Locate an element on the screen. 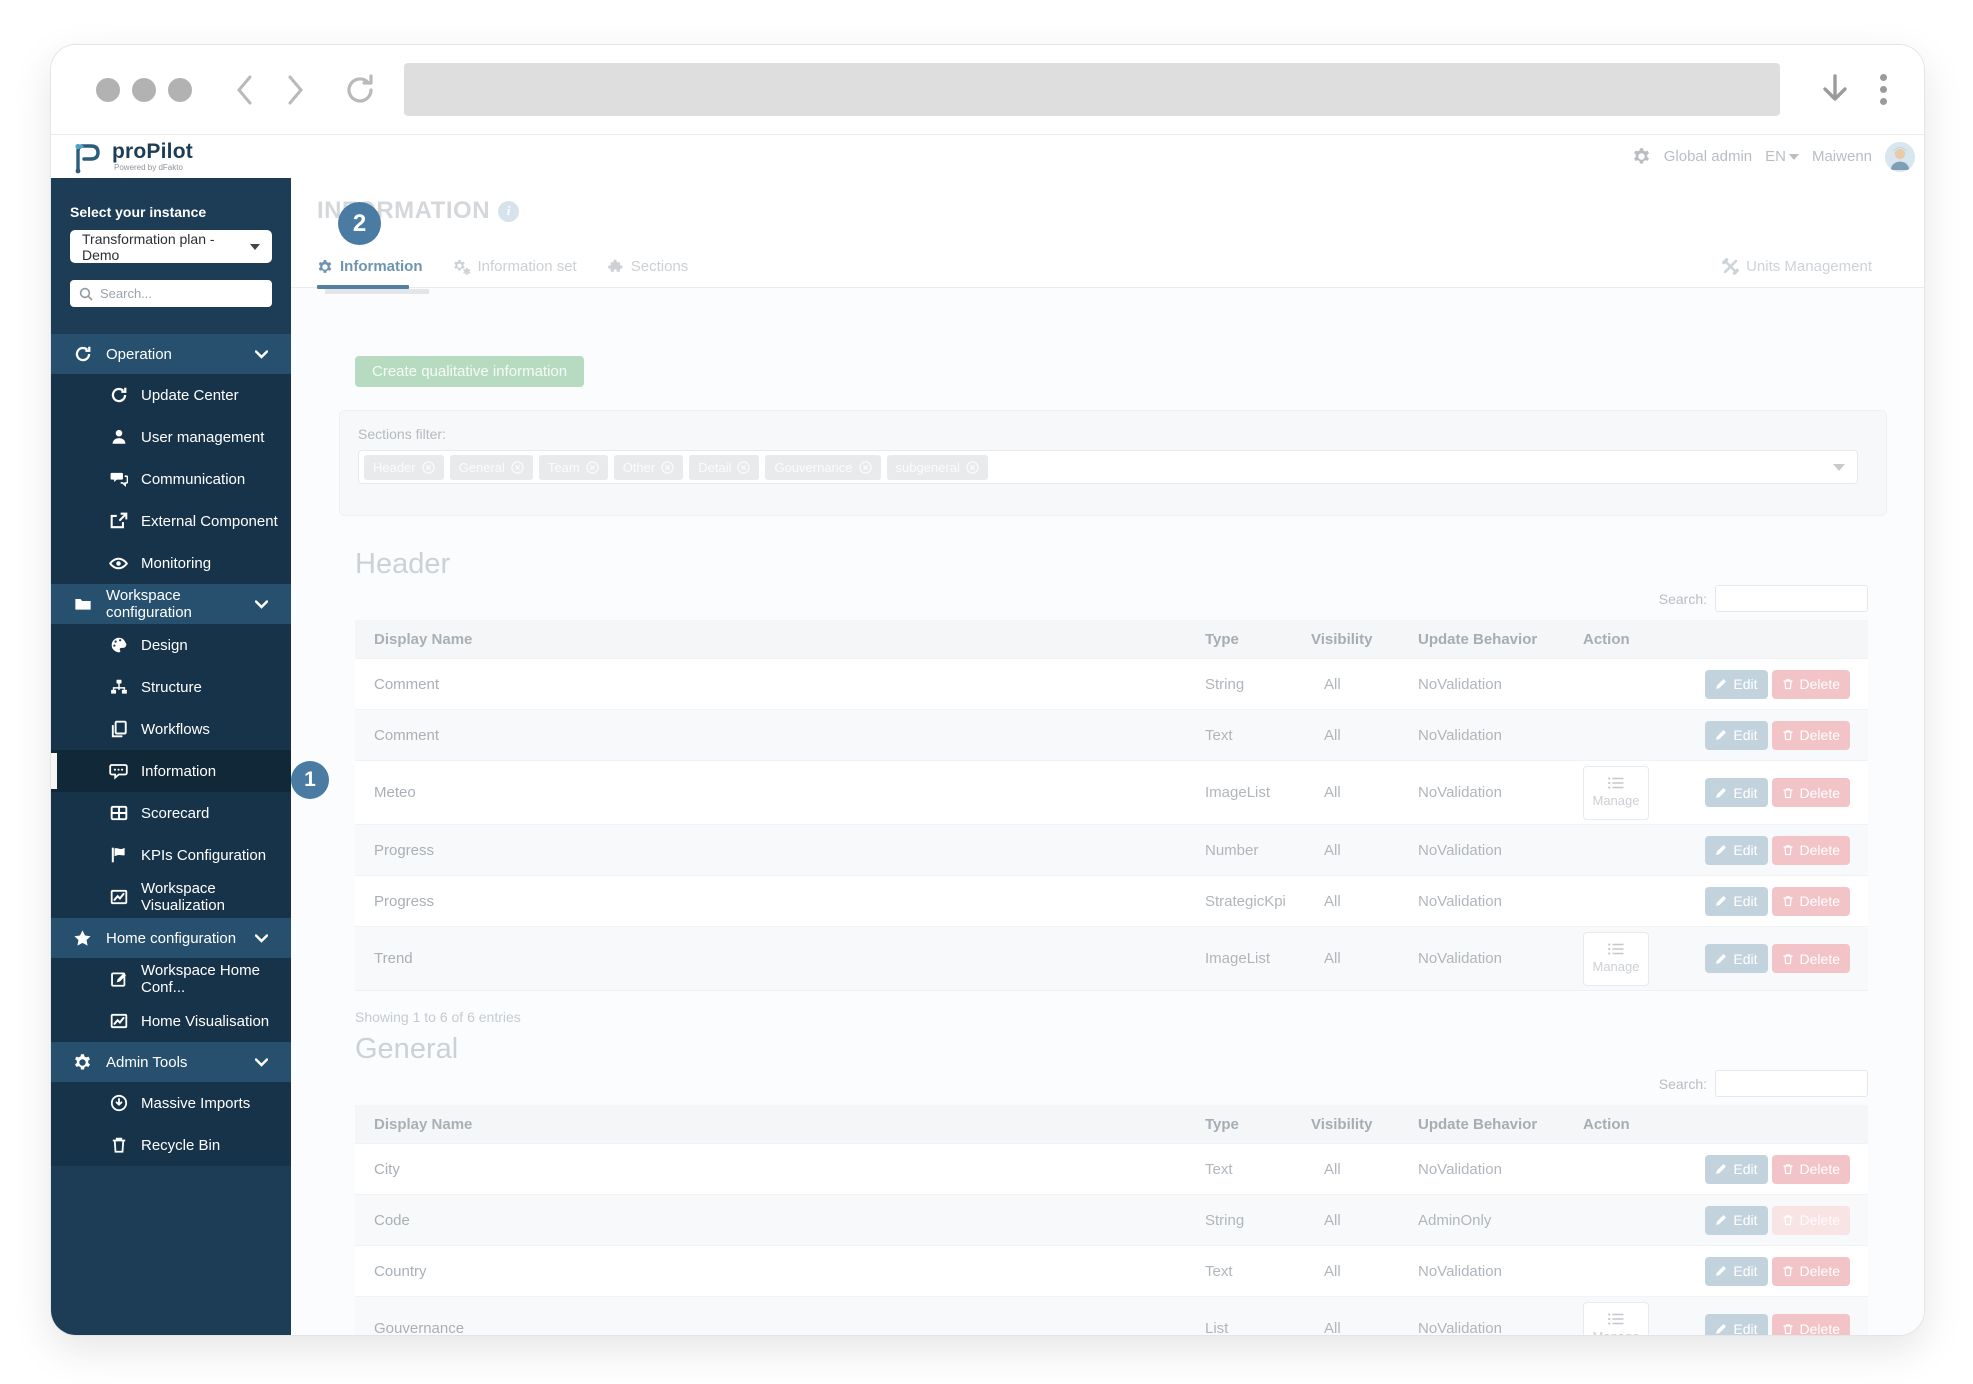 This screenshot has height=1384, width=1973. filter-tag: General is located at coordinates (491, 467).